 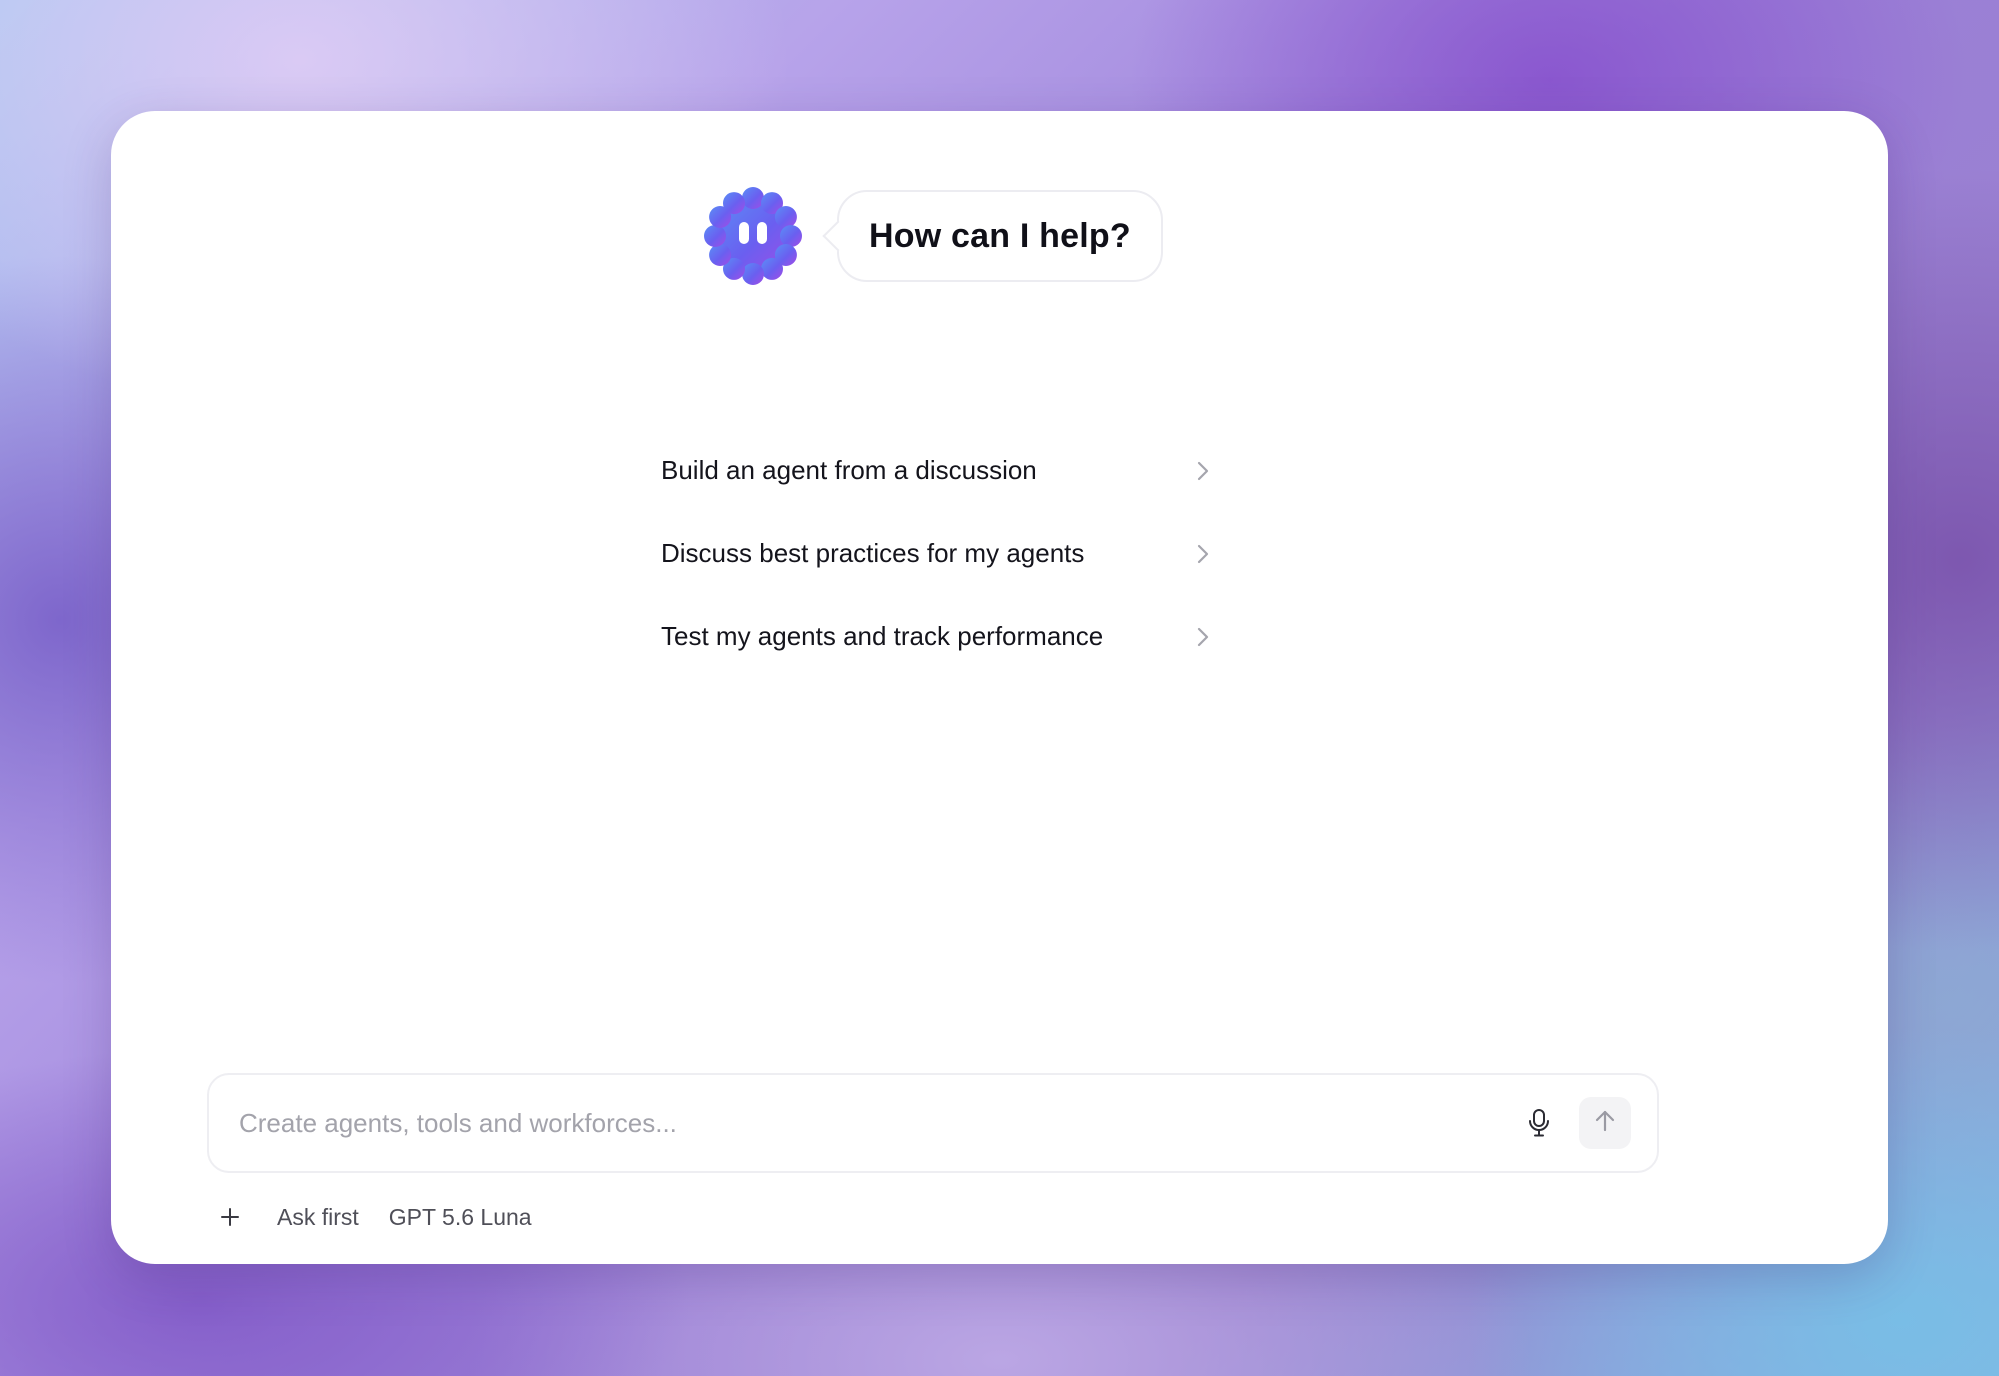 What do you see at coordinates (230, 1217) in the screenshot?
I see `plus-icon` at bounding box center [230, 1217].